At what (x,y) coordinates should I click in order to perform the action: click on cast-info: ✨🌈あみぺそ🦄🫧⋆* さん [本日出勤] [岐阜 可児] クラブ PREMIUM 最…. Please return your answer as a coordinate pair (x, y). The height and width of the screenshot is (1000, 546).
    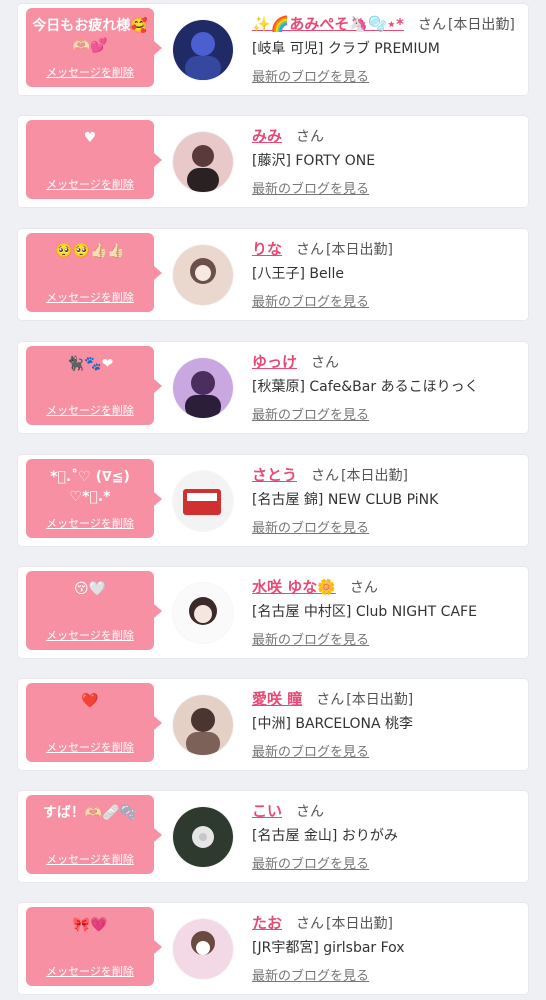
    Looking at the image, I should click on (386, 50).